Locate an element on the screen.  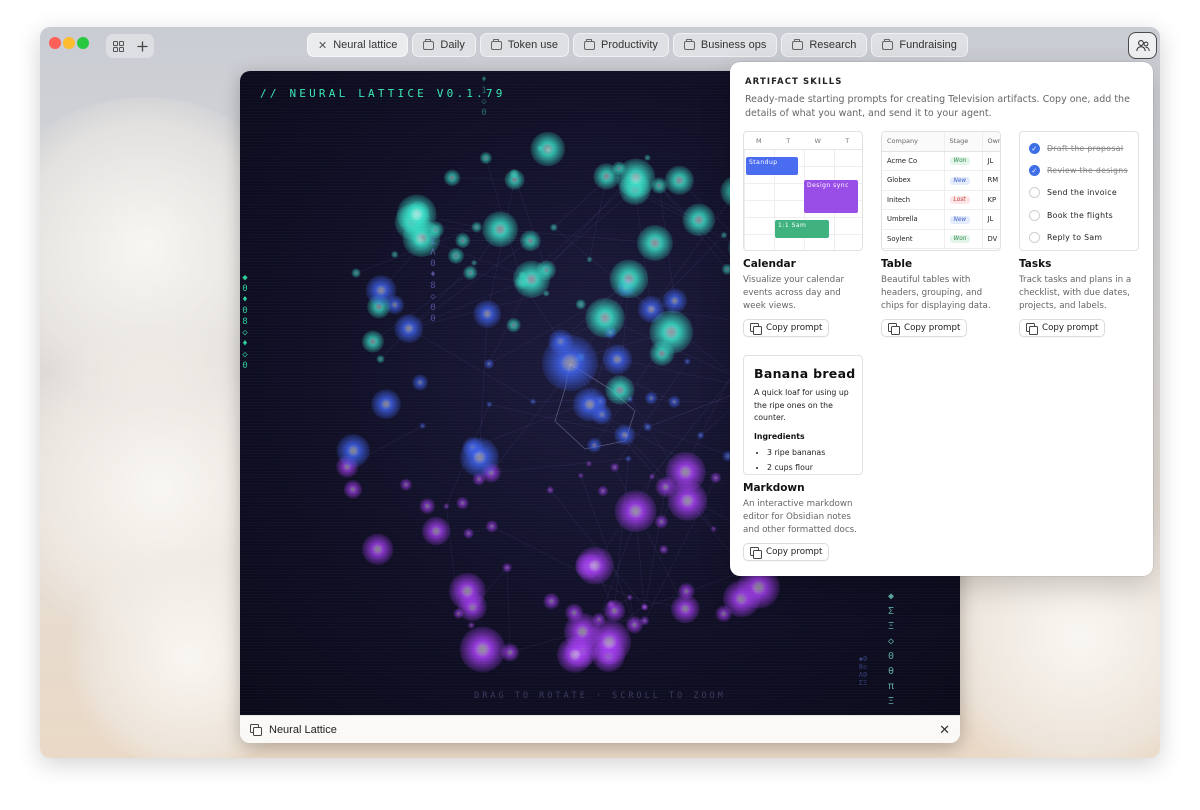
zoom-window-button is located at coordinates (83, 43).